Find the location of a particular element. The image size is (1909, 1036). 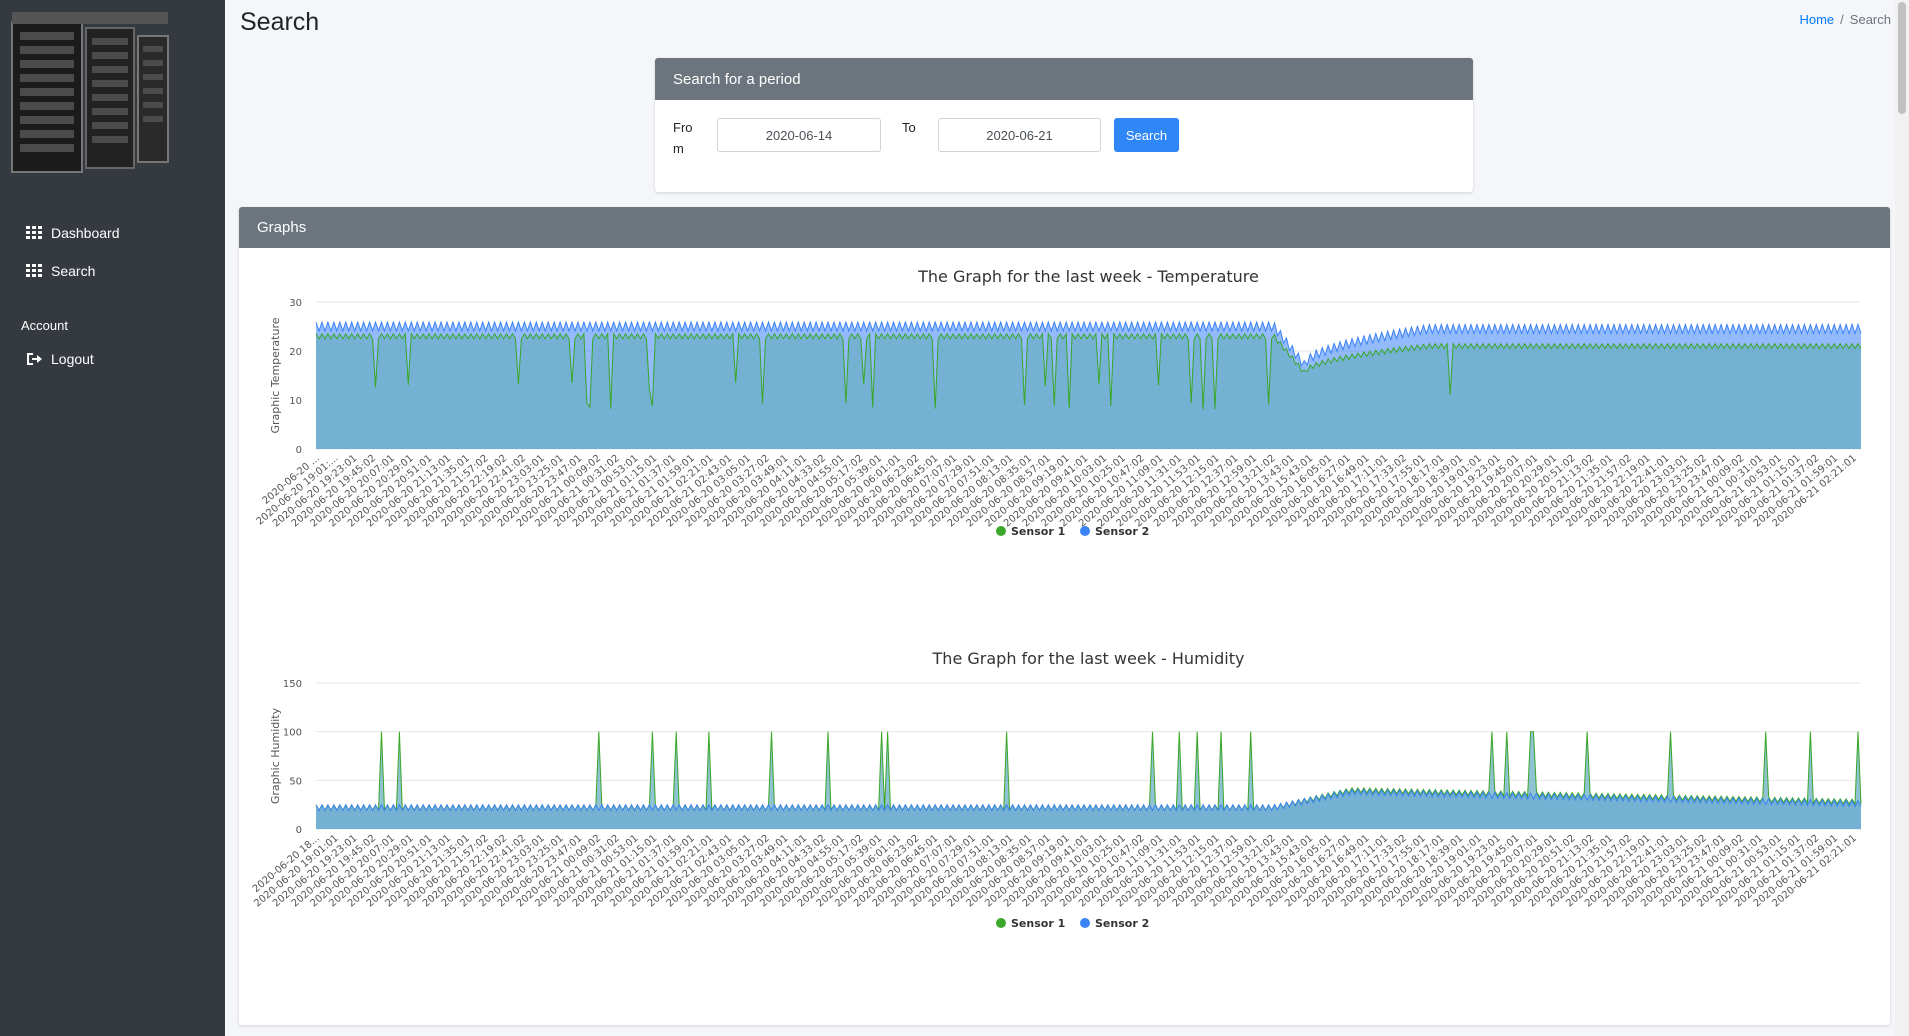

y-tick-label: 50 is located at coordinates (295, 781).